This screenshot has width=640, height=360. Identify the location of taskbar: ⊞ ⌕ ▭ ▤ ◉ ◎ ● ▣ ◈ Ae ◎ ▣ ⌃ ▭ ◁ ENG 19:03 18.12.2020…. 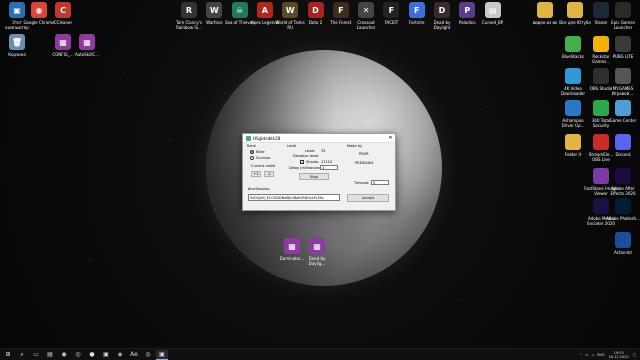
(320, 354).